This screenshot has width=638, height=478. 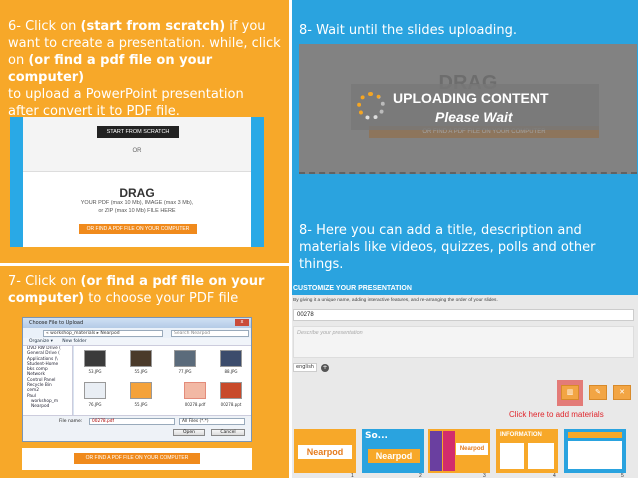 What do you see at coordinates (321, 264) in the screenshot?
I see `step8b-line3: things.` at bounding box center [321, 264].